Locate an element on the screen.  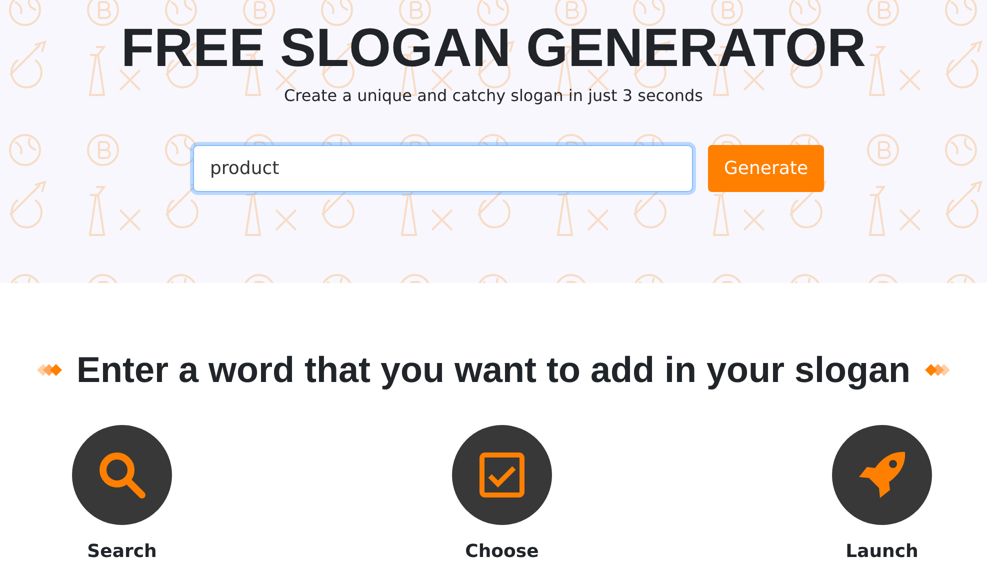
subtitle: Create a unique and catchy slogan in just 3 seconds is located at coordinates (494, 95).